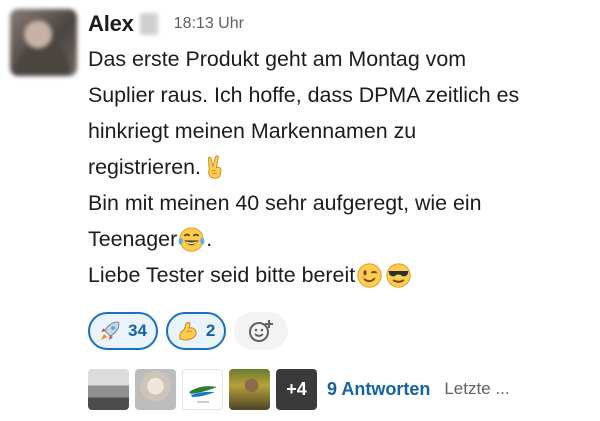  What do you see at coordinates (214, 166) in the screenshot?
I see `victory-hand-emoji` at bounding box center [214, 166].